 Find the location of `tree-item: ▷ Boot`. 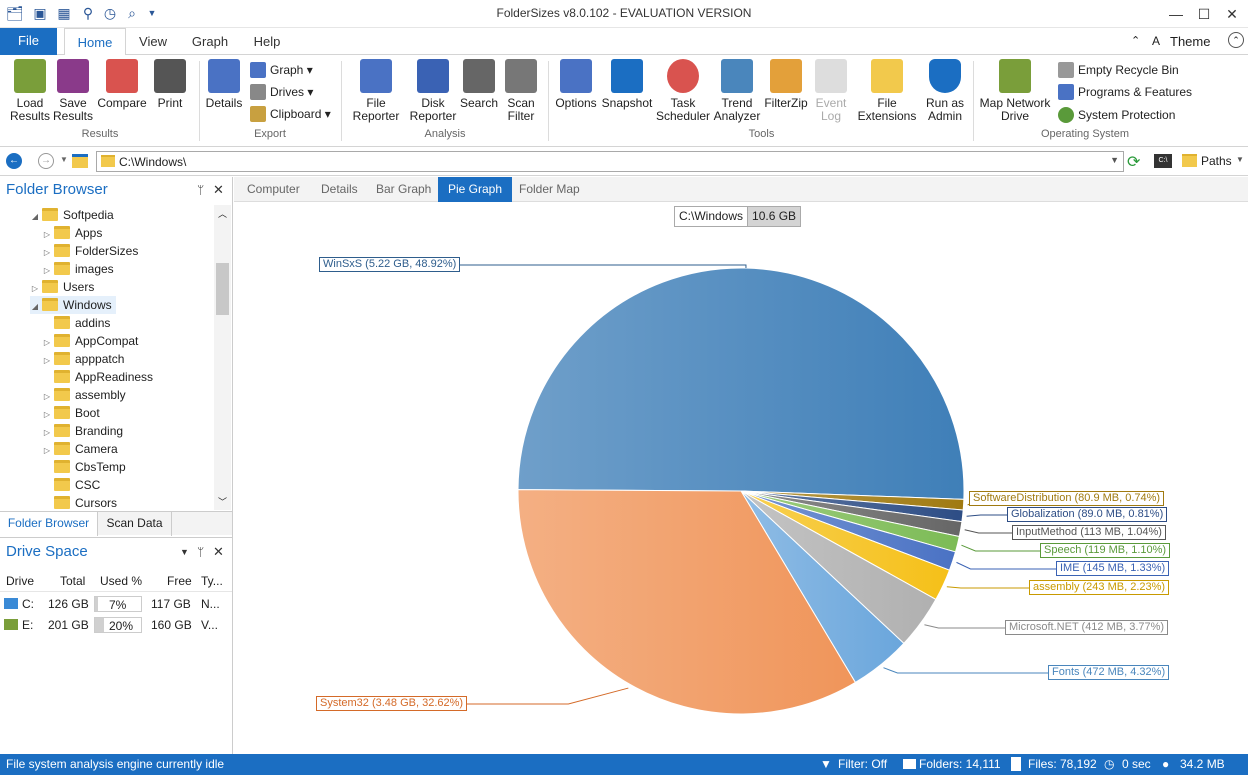

tree-item: ▷ Boot is located at coordinates (71, 413).